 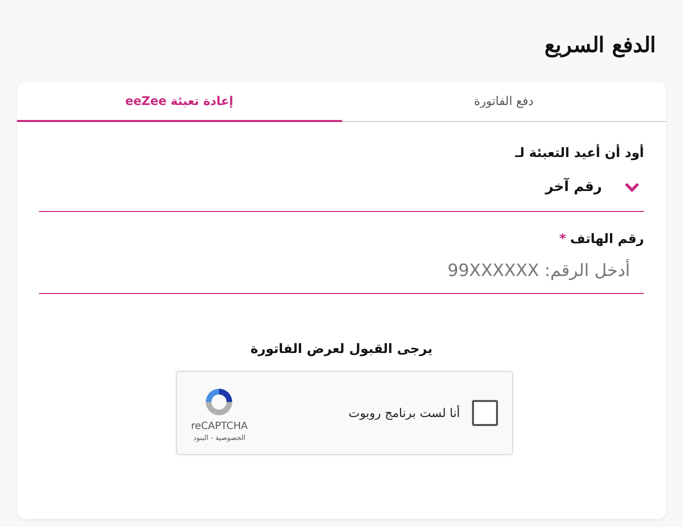 What do you see at coordinates (219, 426) in the screenshot?
I see `captcha-brand: reCAPTCHA` at bounding box center [219, 426].